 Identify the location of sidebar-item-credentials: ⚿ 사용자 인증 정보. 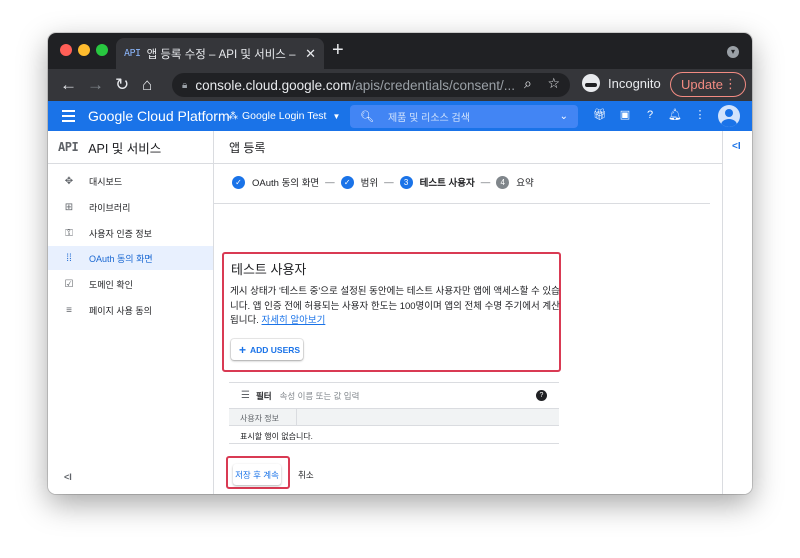
(130, 233).